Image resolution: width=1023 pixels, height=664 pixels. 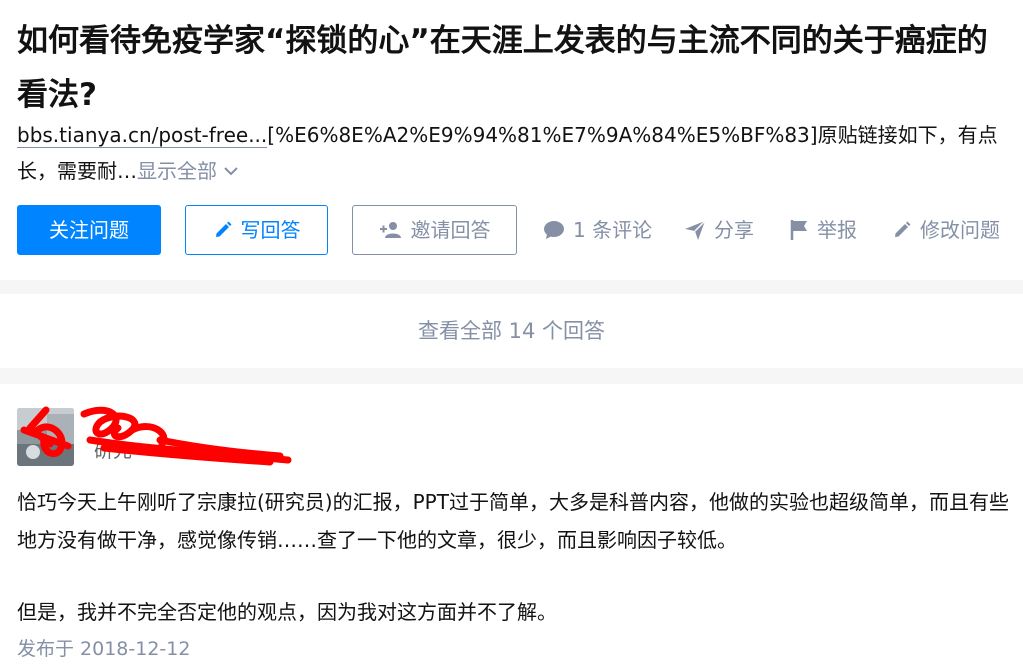 I want to click on invite-label: 邀请回答, so click(x=450, y=230).